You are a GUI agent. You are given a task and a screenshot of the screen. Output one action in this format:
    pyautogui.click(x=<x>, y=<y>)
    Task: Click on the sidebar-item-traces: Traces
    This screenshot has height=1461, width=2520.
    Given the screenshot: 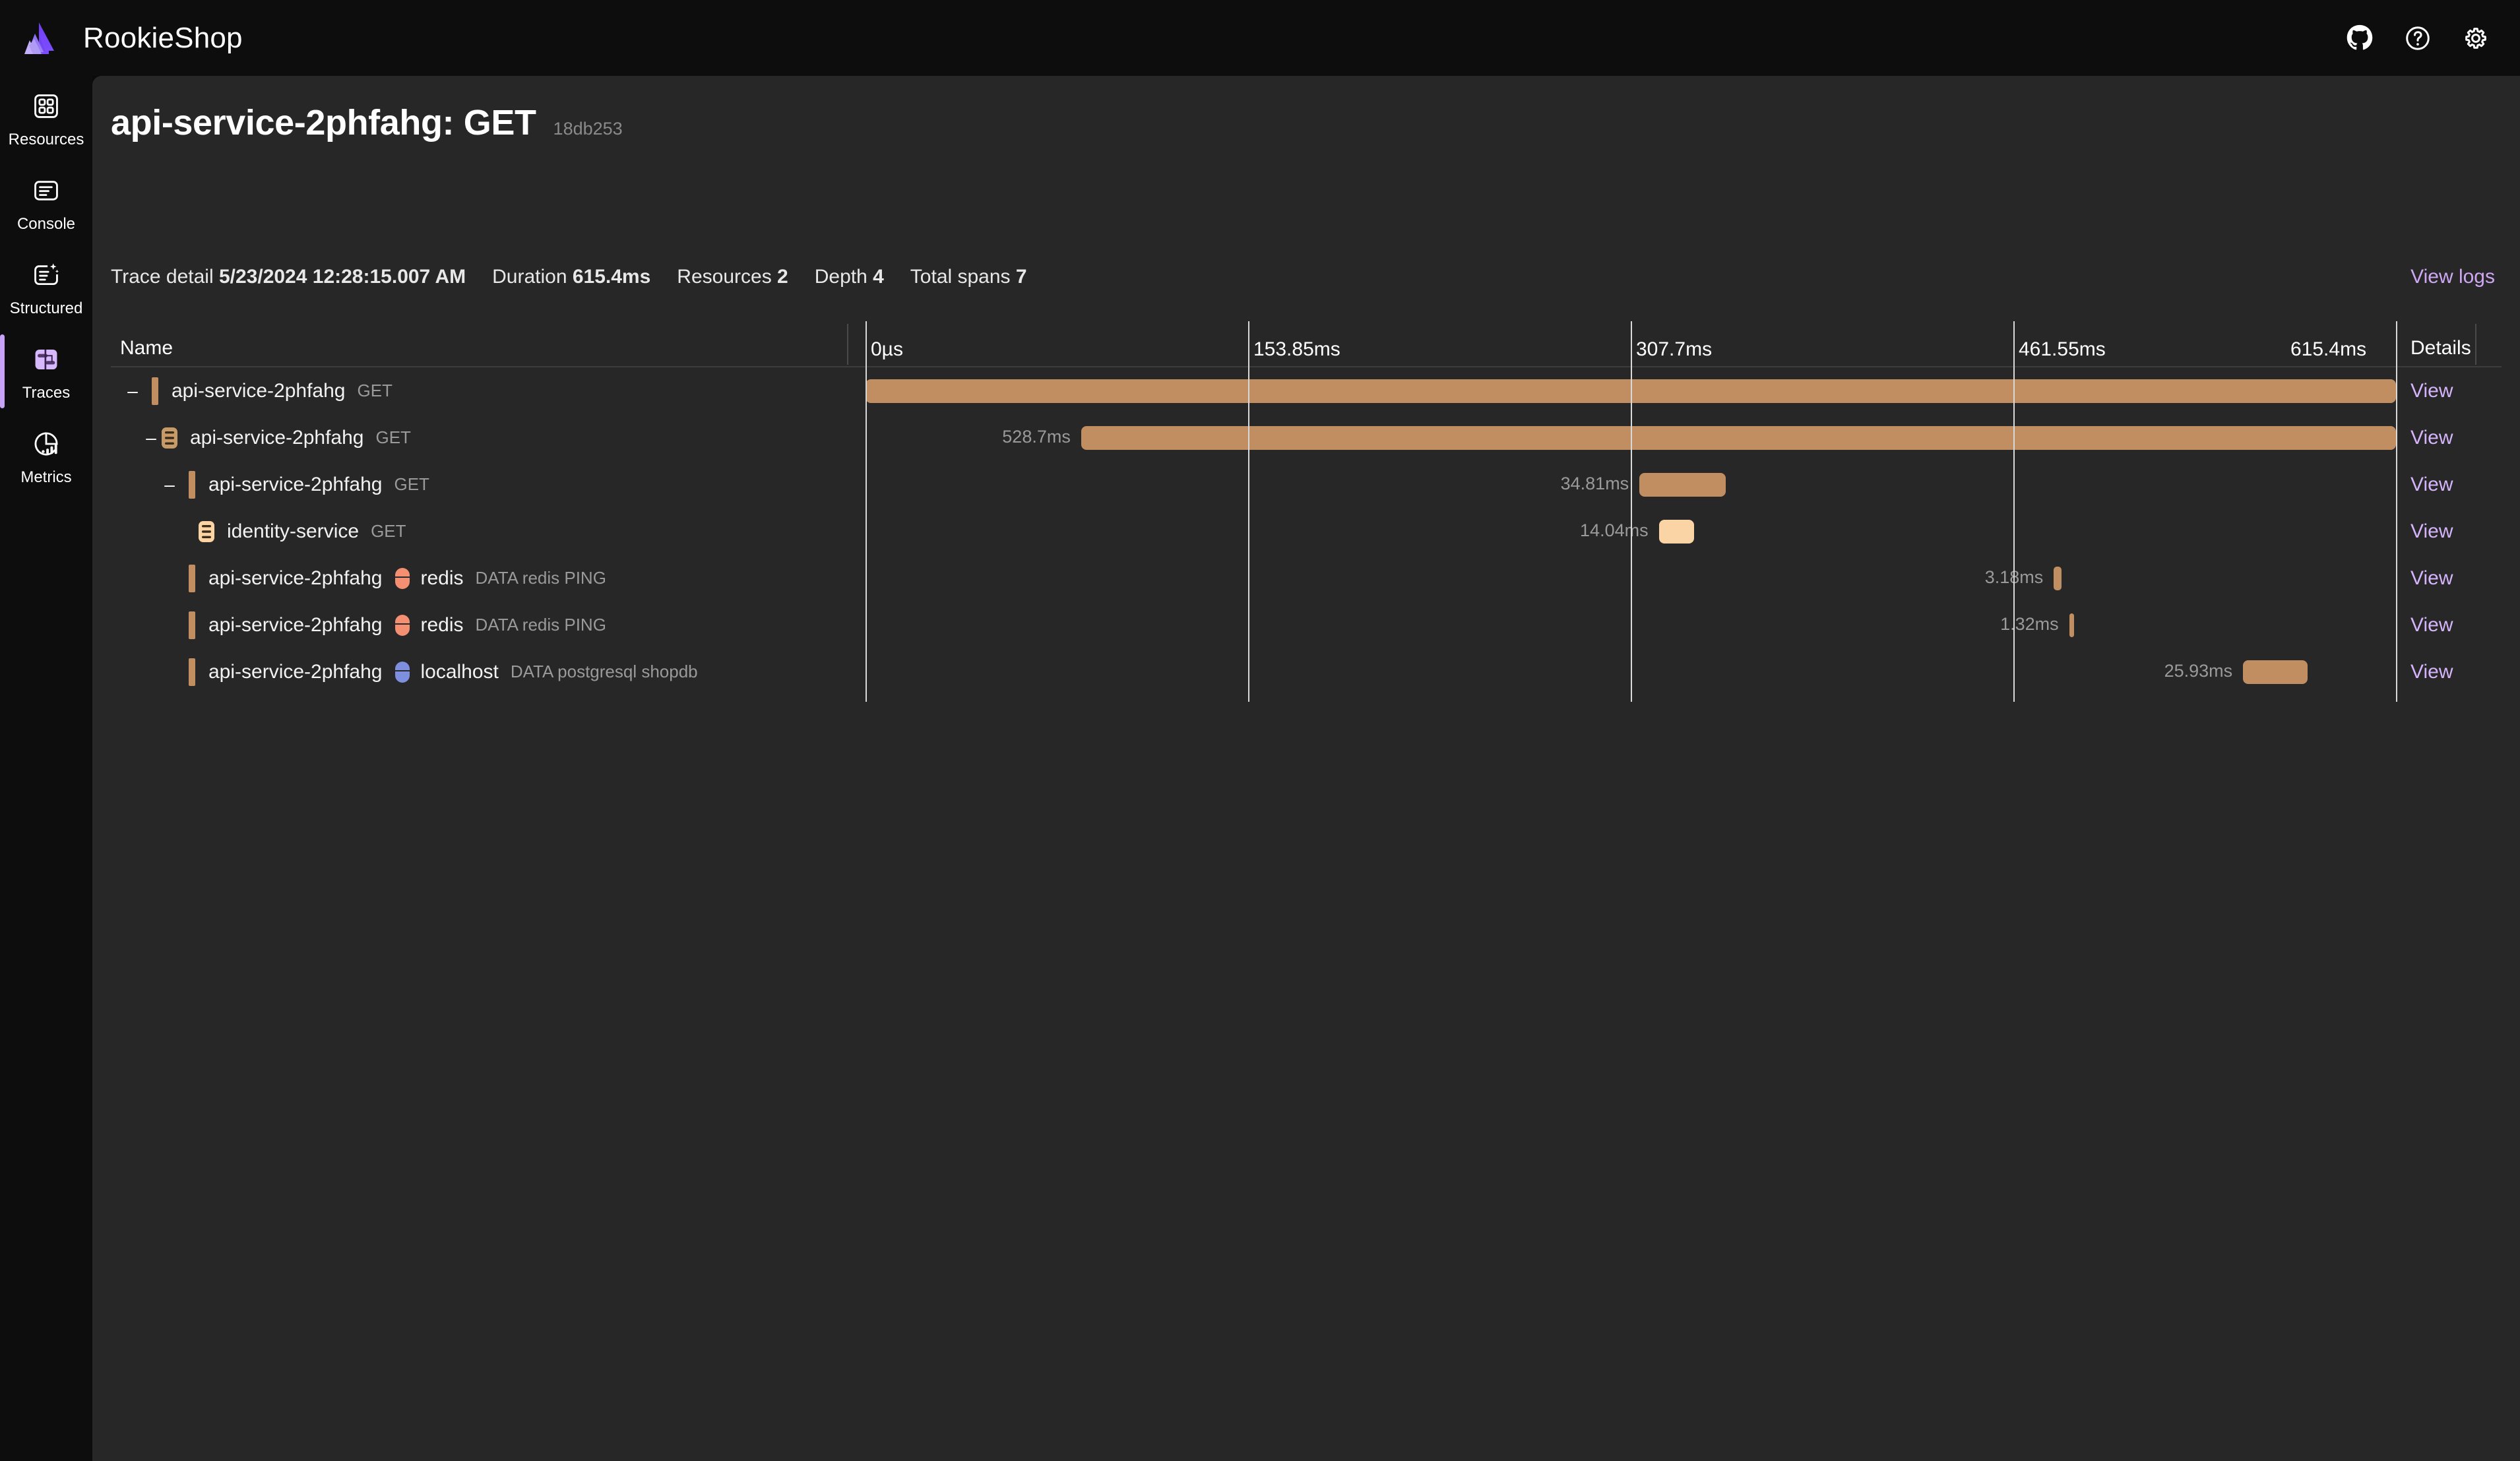 What is the action you would take?
    pyautogui.click(x=46, y=372)
    